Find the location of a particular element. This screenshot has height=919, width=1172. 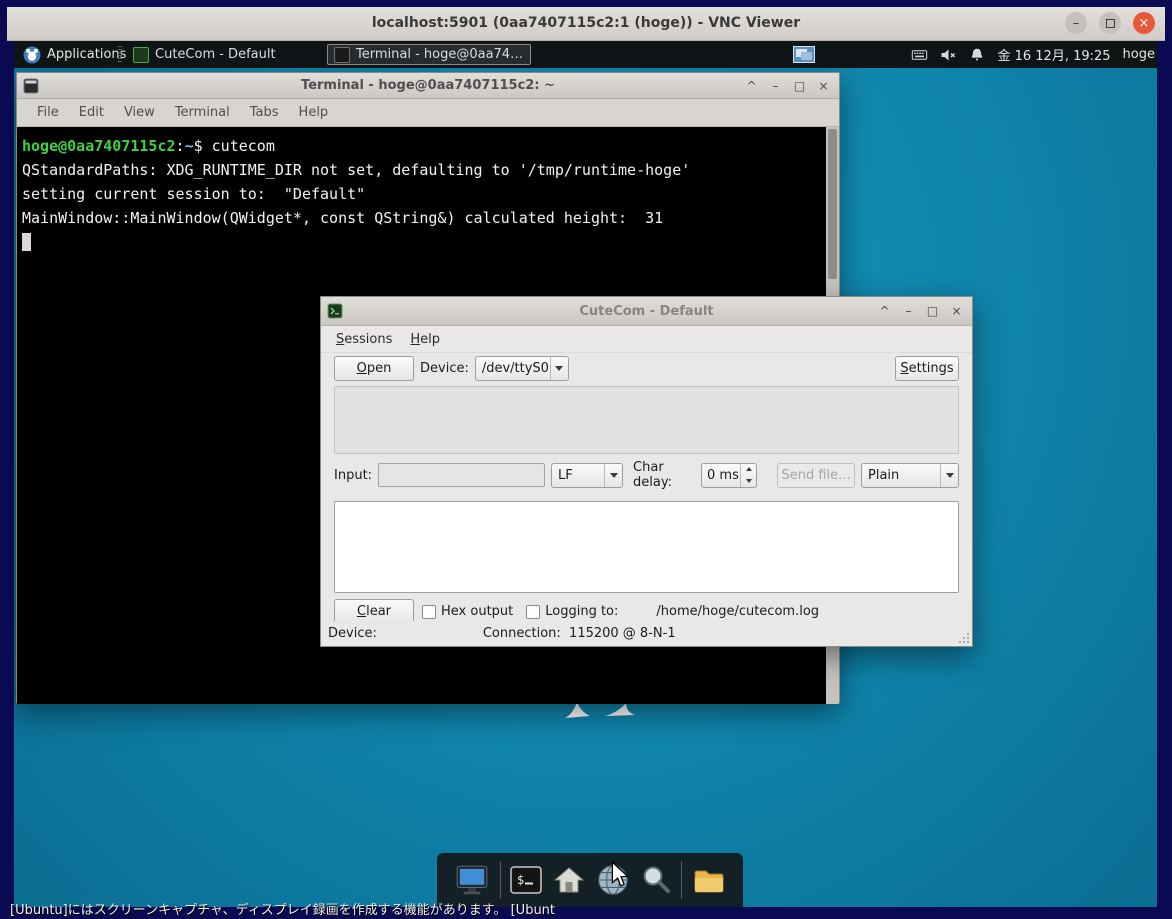

menu-tabs: Tabs is located at coordinates (264, 112).